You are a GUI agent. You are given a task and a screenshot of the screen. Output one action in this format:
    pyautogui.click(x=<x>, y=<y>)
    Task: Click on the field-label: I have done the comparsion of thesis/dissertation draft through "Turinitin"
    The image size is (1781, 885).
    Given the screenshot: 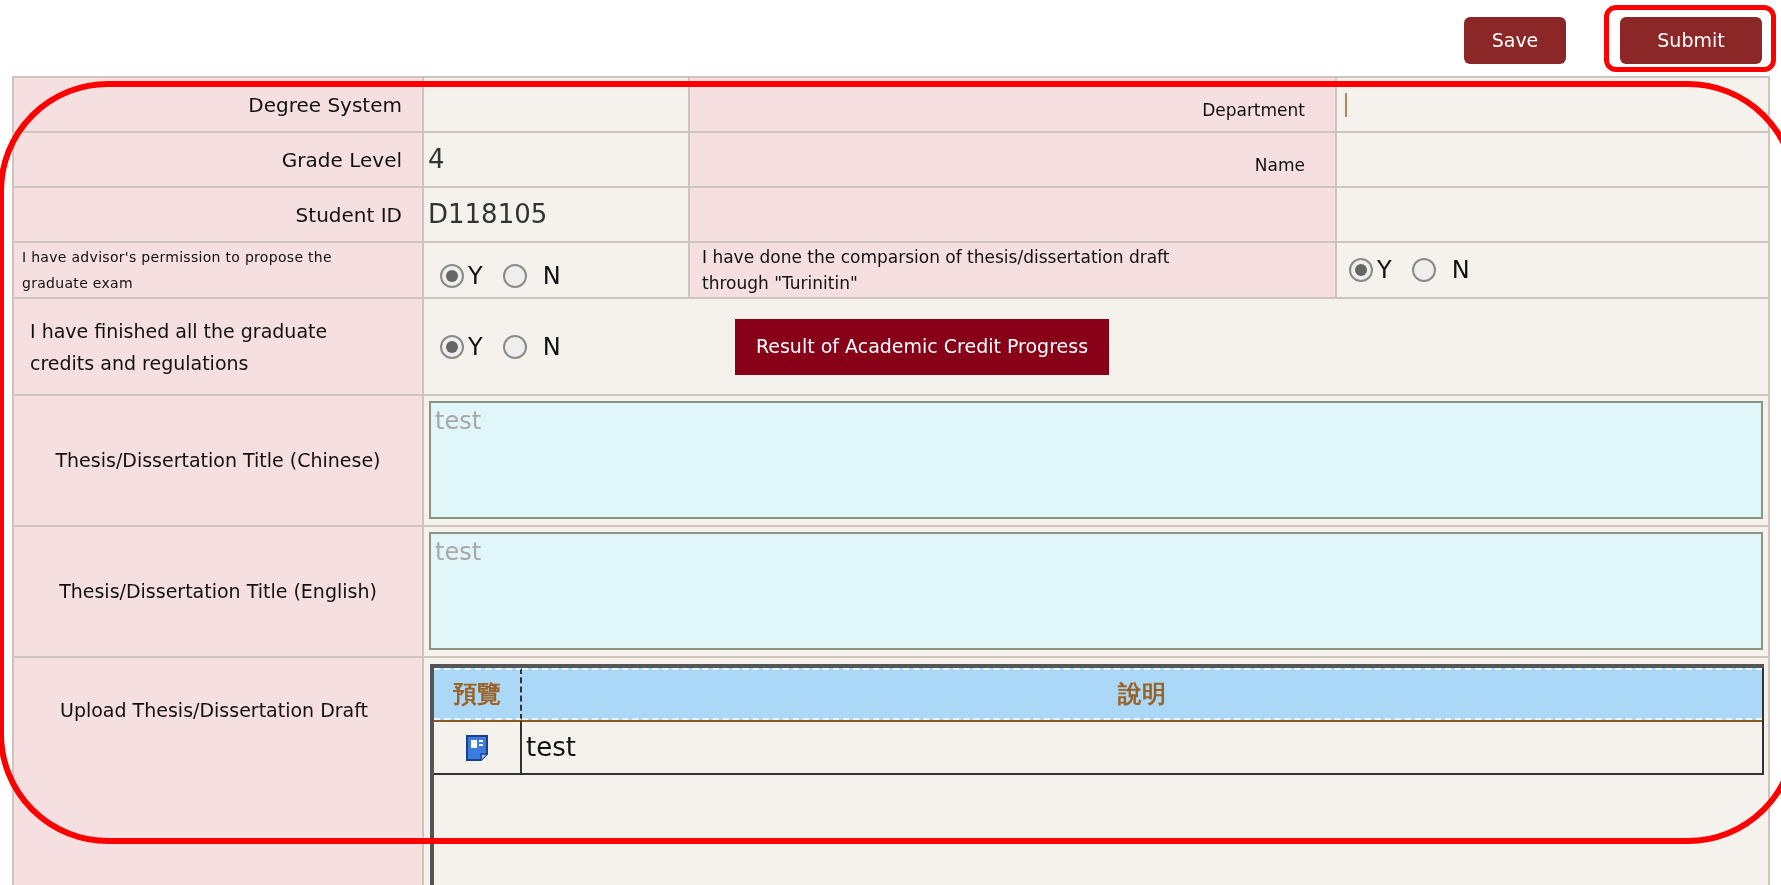 What is the action you would take?
    pyautogui.click(x=936, y=270)
    